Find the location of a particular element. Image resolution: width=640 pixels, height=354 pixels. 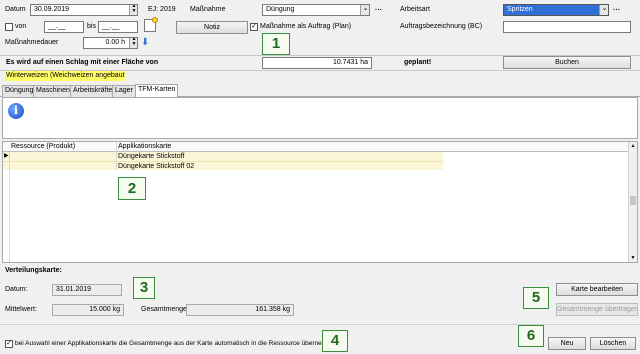

notiz-button: Notiz is located at coordinates (212, 27).